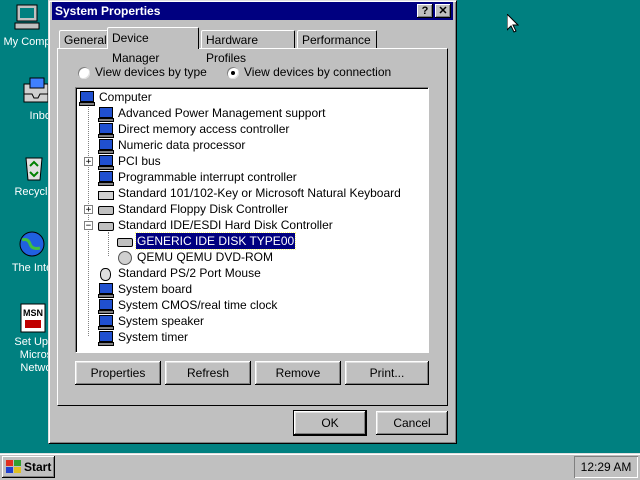 The height and width of the screenshot is (480, 640). I want to click on tab-hardware-profiles: Hardware Profiles, so click(248, 47).